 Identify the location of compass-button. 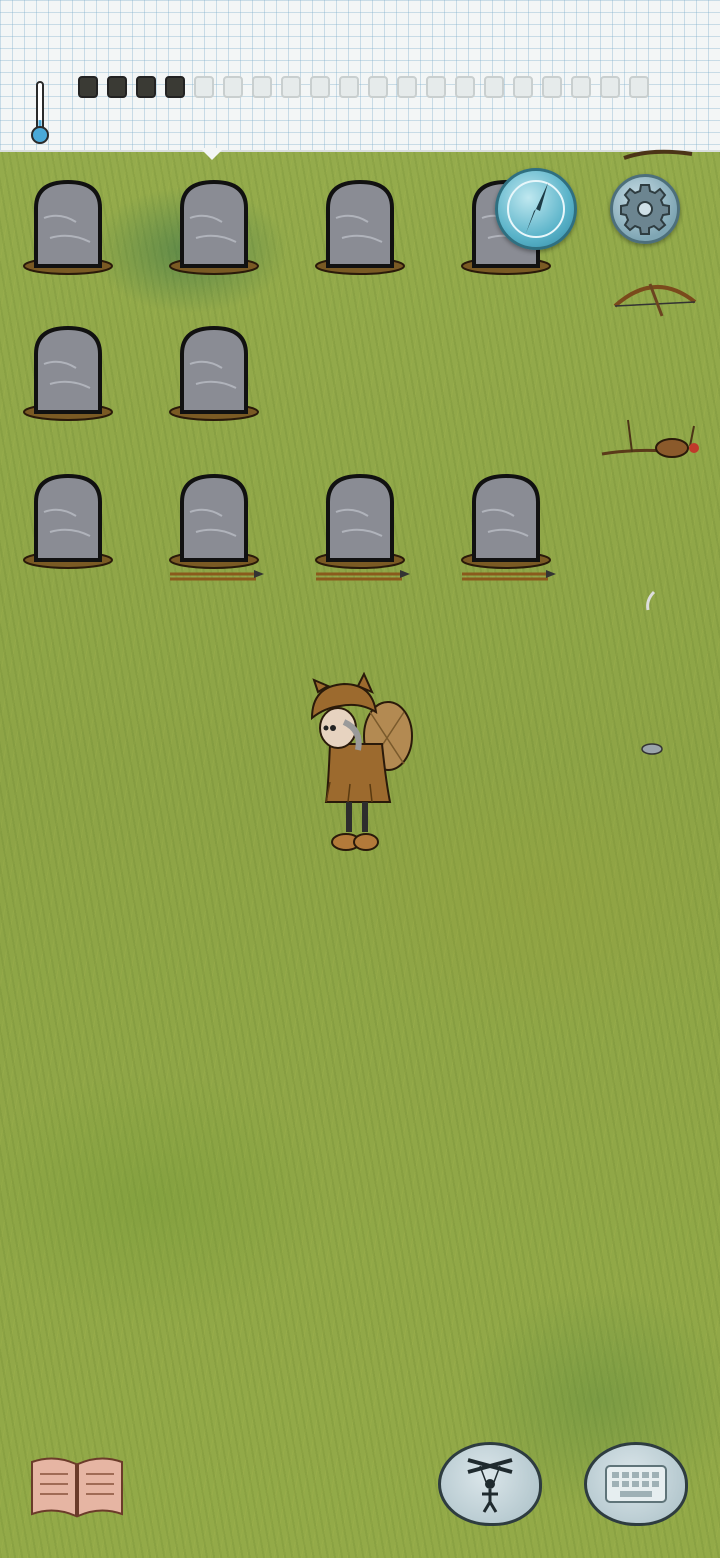
(536, 209).